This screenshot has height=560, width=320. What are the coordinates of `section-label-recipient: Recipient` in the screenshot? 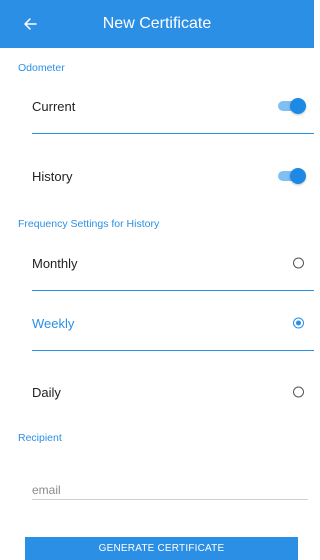 It's located at (40, 438).